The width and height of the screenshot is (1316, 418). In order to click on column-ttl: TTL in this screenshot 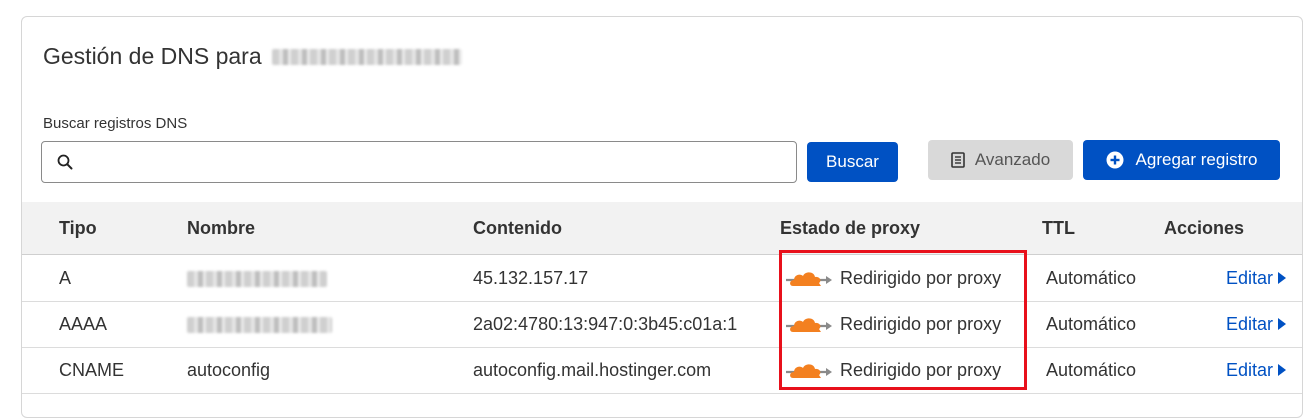, I will do `click(1058, 228)`.